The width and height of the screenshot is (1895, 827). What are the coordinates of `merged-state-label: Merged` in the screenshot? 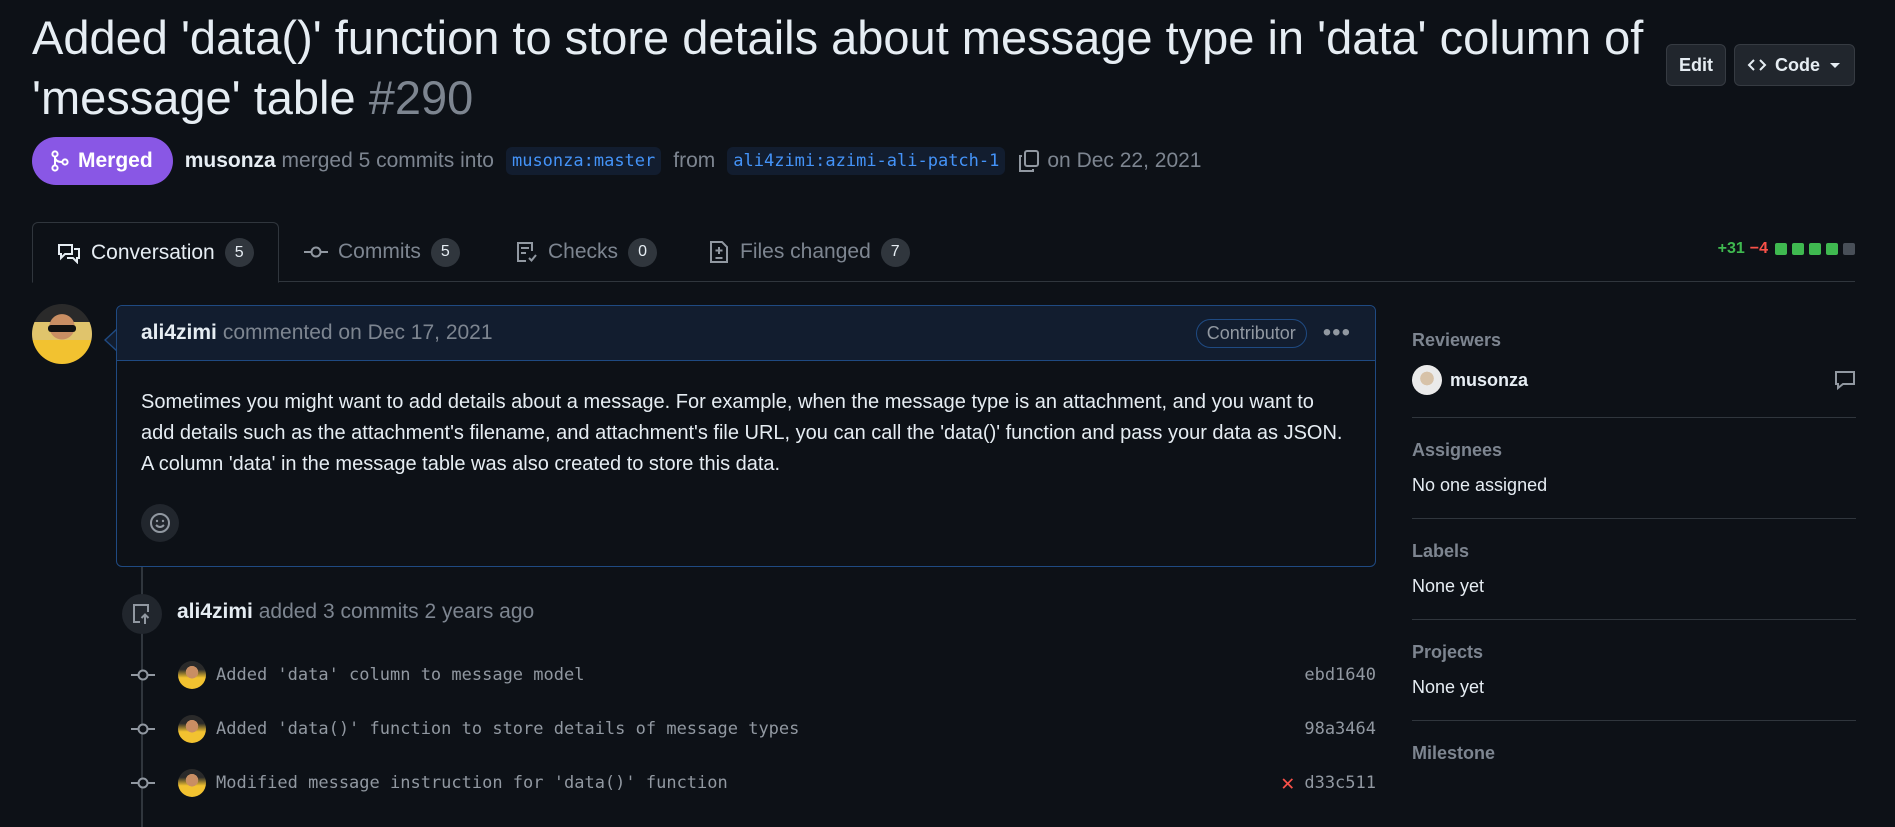 It's located at (115, 160).